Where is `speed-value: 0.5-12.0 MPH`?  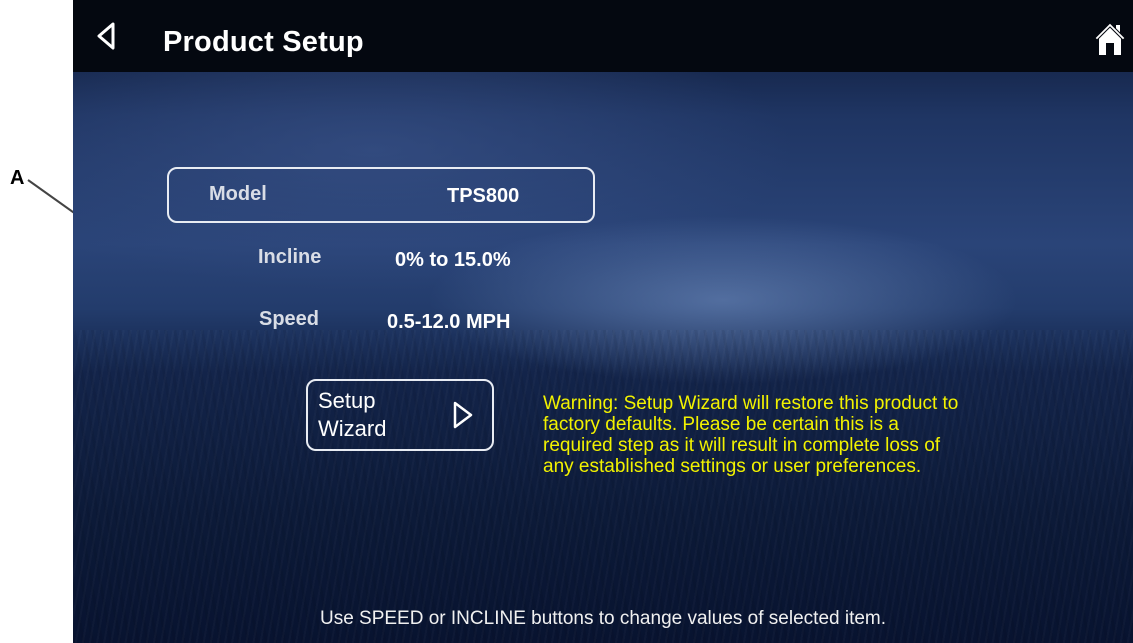
speed-value: 0.5-12.0 MPH is located at coordinates (449, 322).